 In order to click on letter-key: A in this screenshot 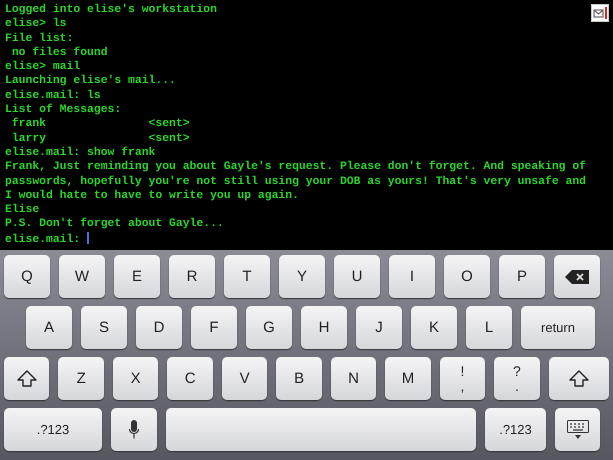, I will do `click(49, 327)`.